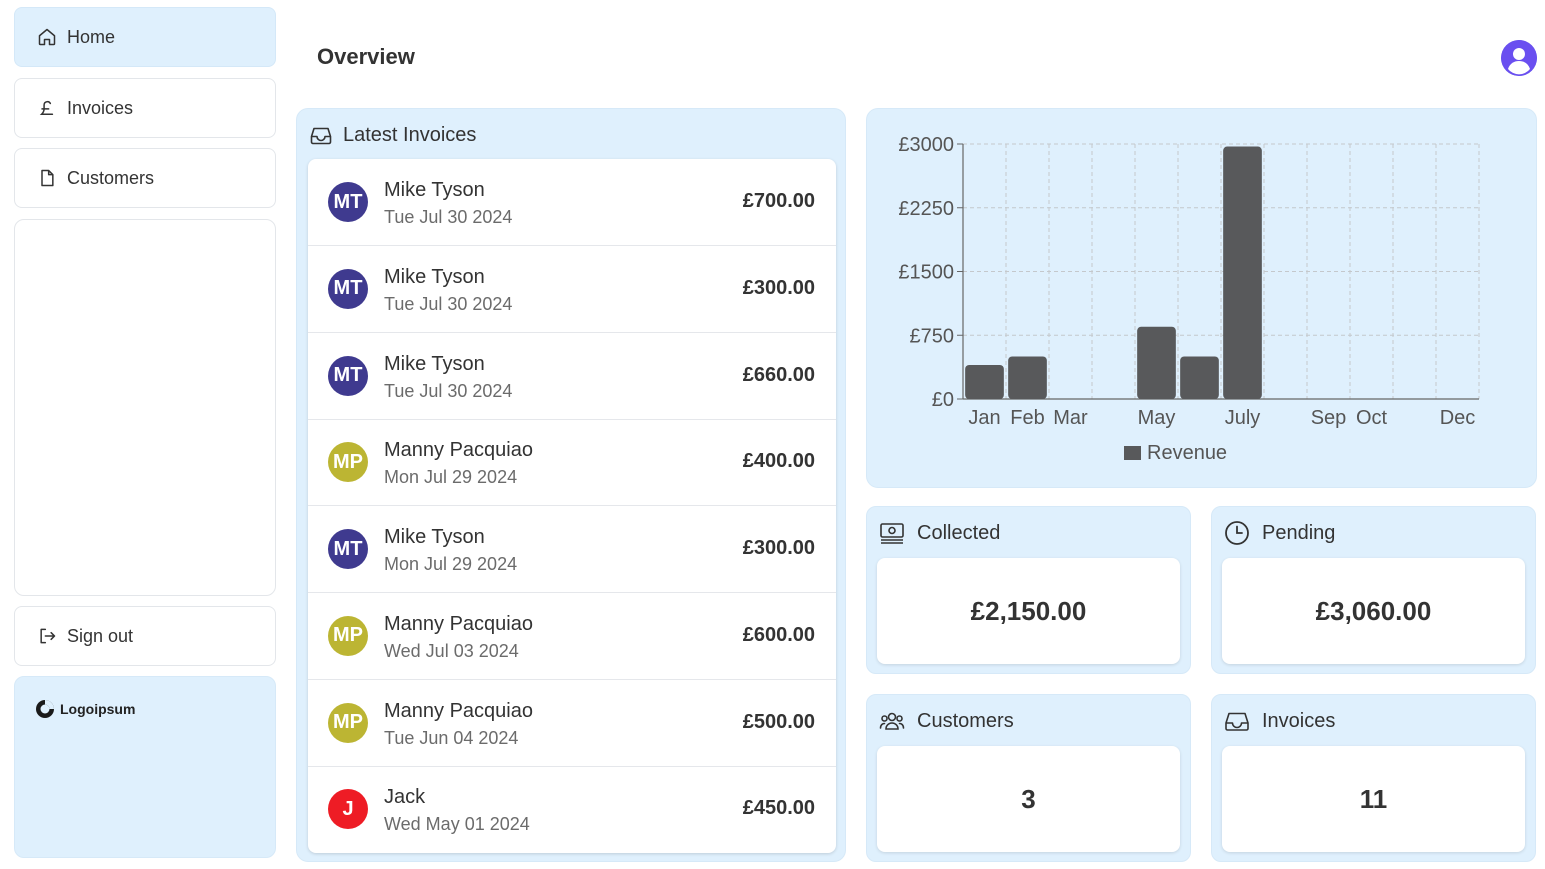 The height and width of the screenshot is (869, 1545). I want to click on customers-value: 3, so click(1028, 799).